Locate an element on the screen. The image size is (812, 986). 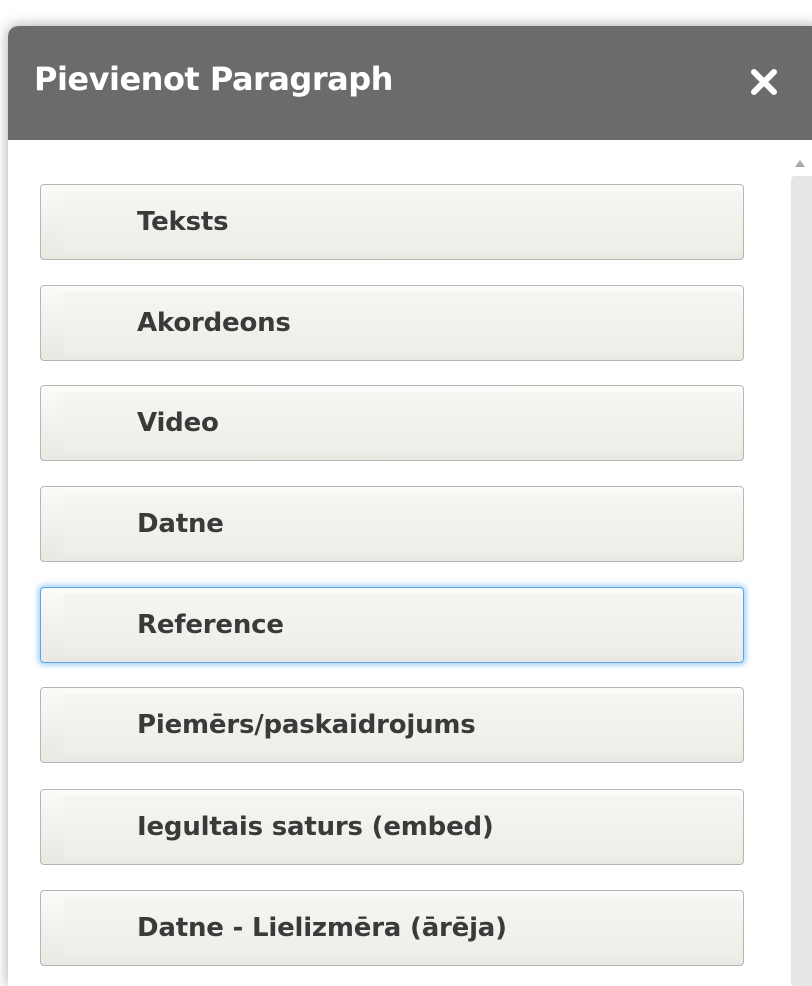
button-label: Piemērs/paskaidrojums is located at coordinates (306, 725).